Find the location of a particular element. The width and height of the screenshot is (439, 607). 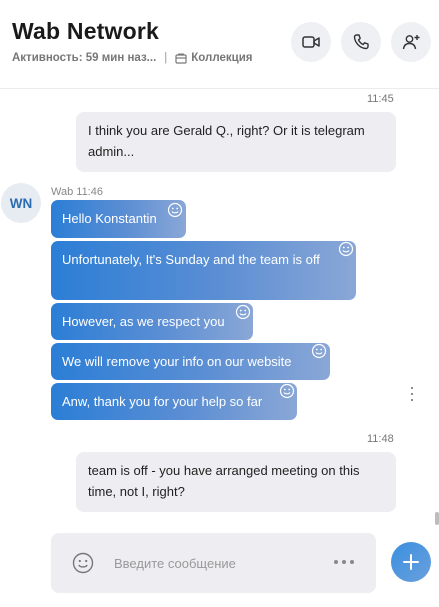

video-icon is located at coordinates (311, 42).